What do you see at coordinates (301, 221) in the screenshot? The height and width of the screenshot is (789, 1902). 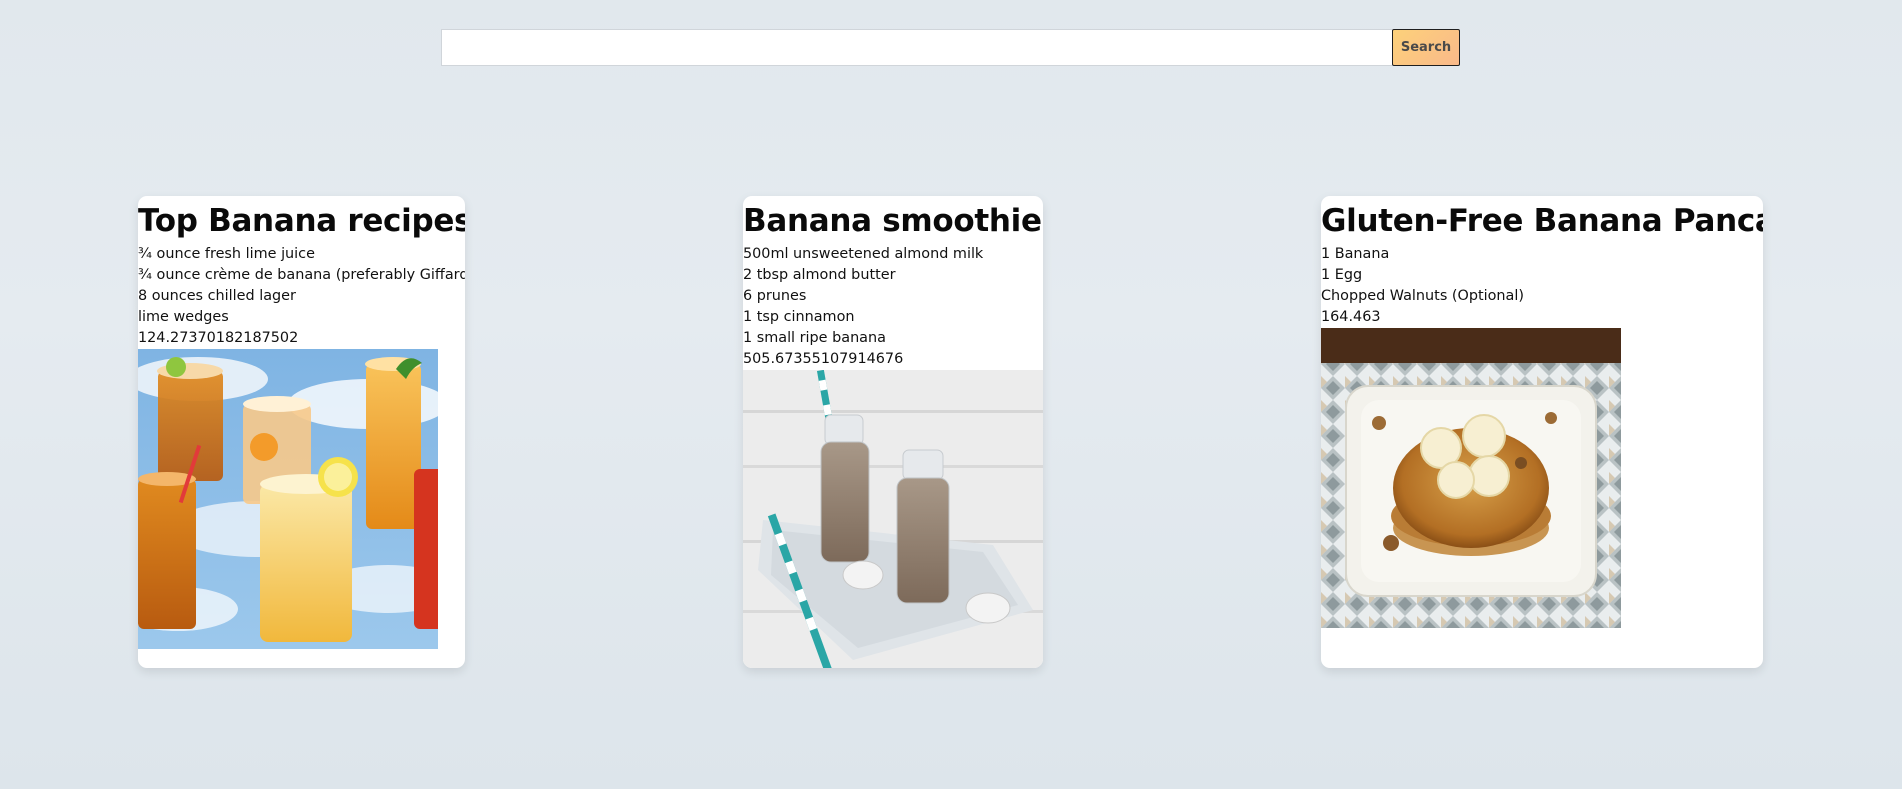 I see `recipe-title: Top Banana recipes` at bounding box center [301, 221].